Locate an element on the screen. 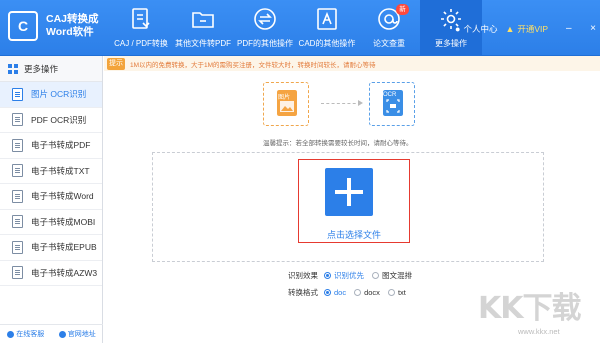  minimize-icon: – is located at coordinates (569, 28).